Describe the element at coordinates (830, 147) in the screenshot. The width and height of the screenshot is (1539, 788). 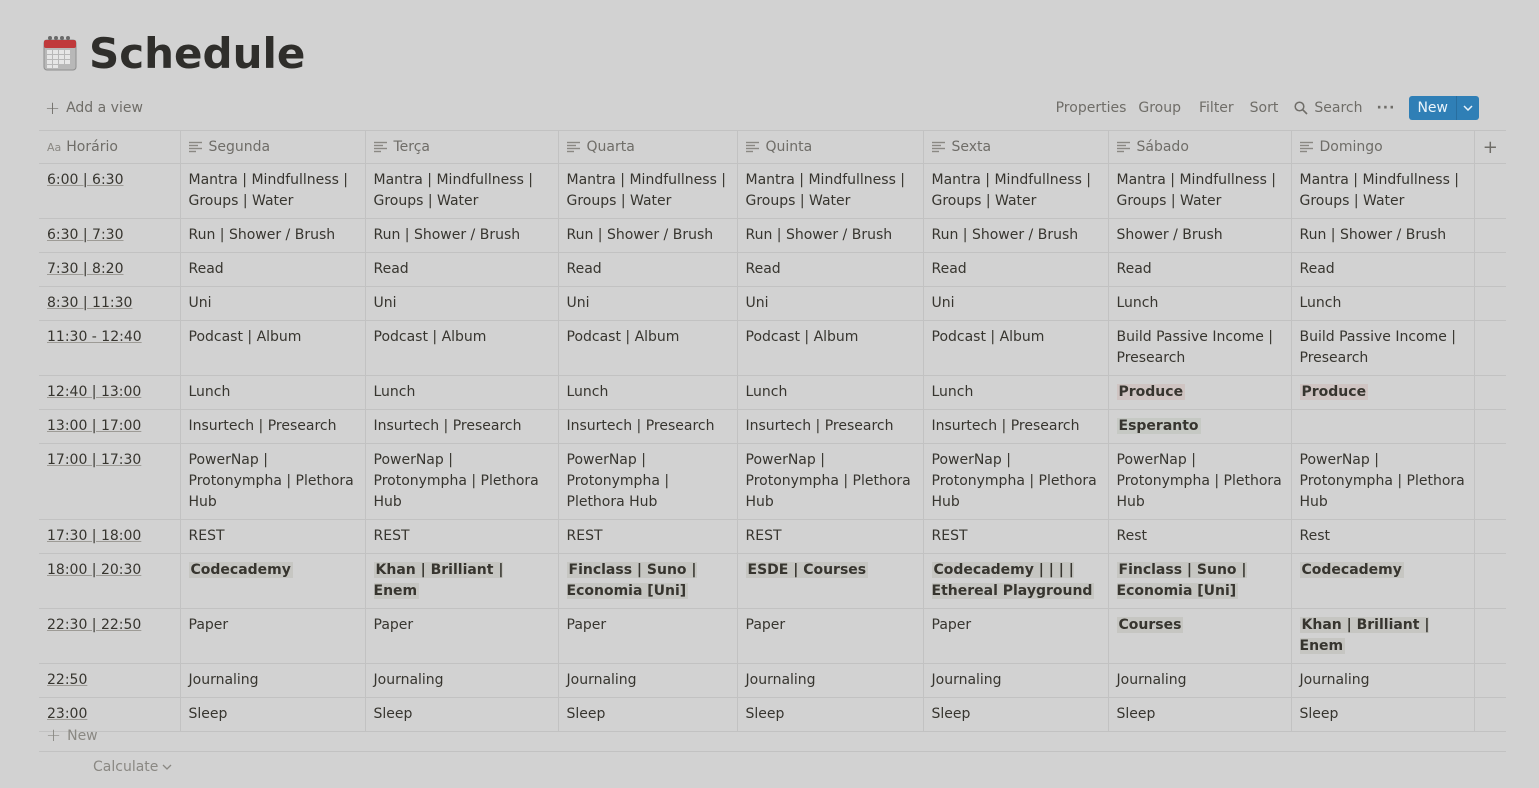
I see `column-header-4: Quinta` at that location.